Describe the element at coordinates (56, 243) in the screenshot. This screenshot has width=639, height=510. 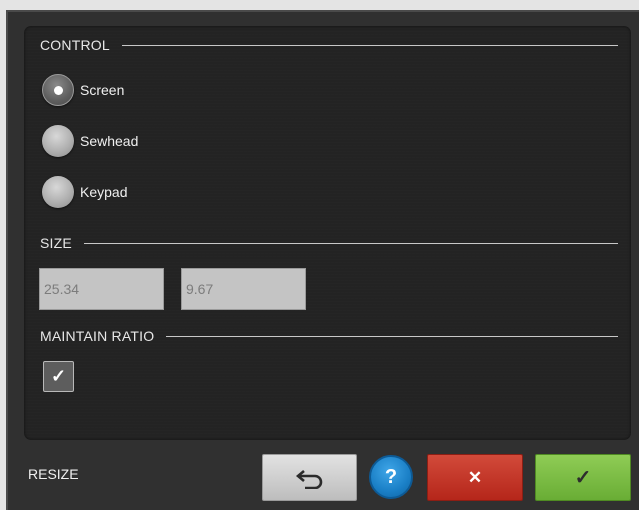
I see `size-heading: SIZE` at that location.